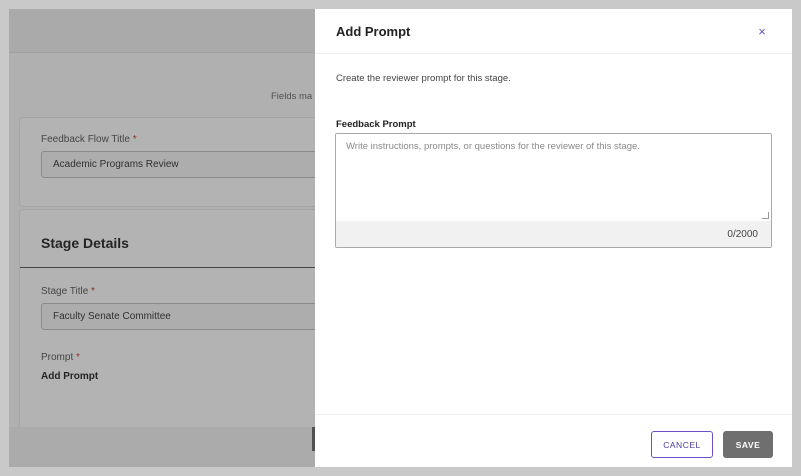 This screenshot has height=476, width=801. What do you see at coordinates (376, 124) in the screenshot?
I see `feedback-prompt-label: Feedback Prompt` at bounding box center [376, 124].